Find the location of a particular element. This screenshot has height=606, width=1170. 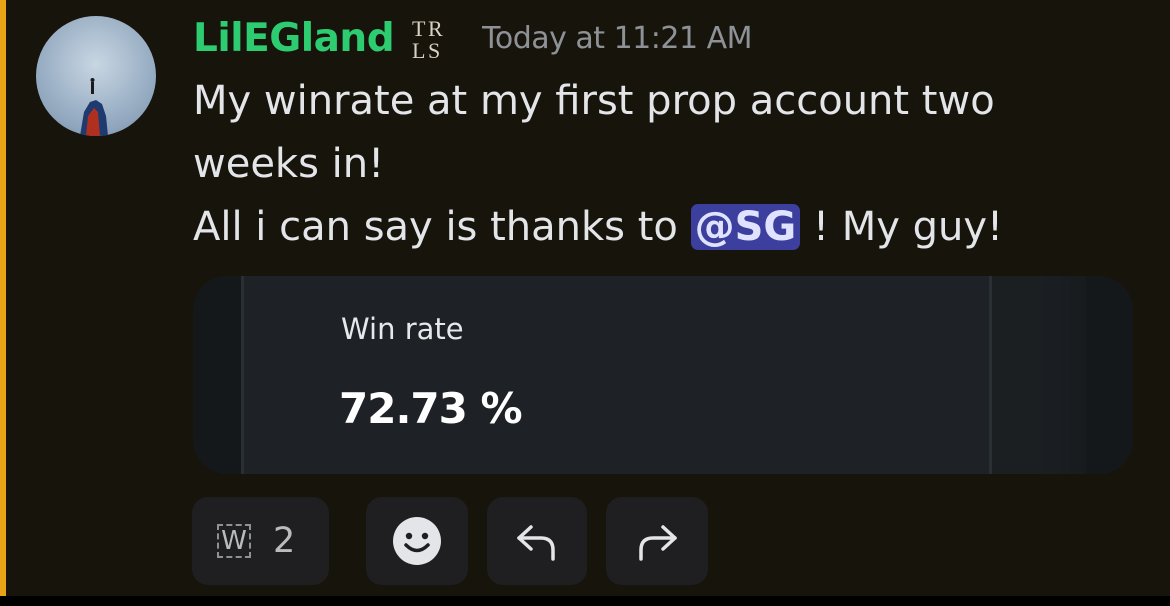

username: LilEGland is located at coordinates (294, 38).